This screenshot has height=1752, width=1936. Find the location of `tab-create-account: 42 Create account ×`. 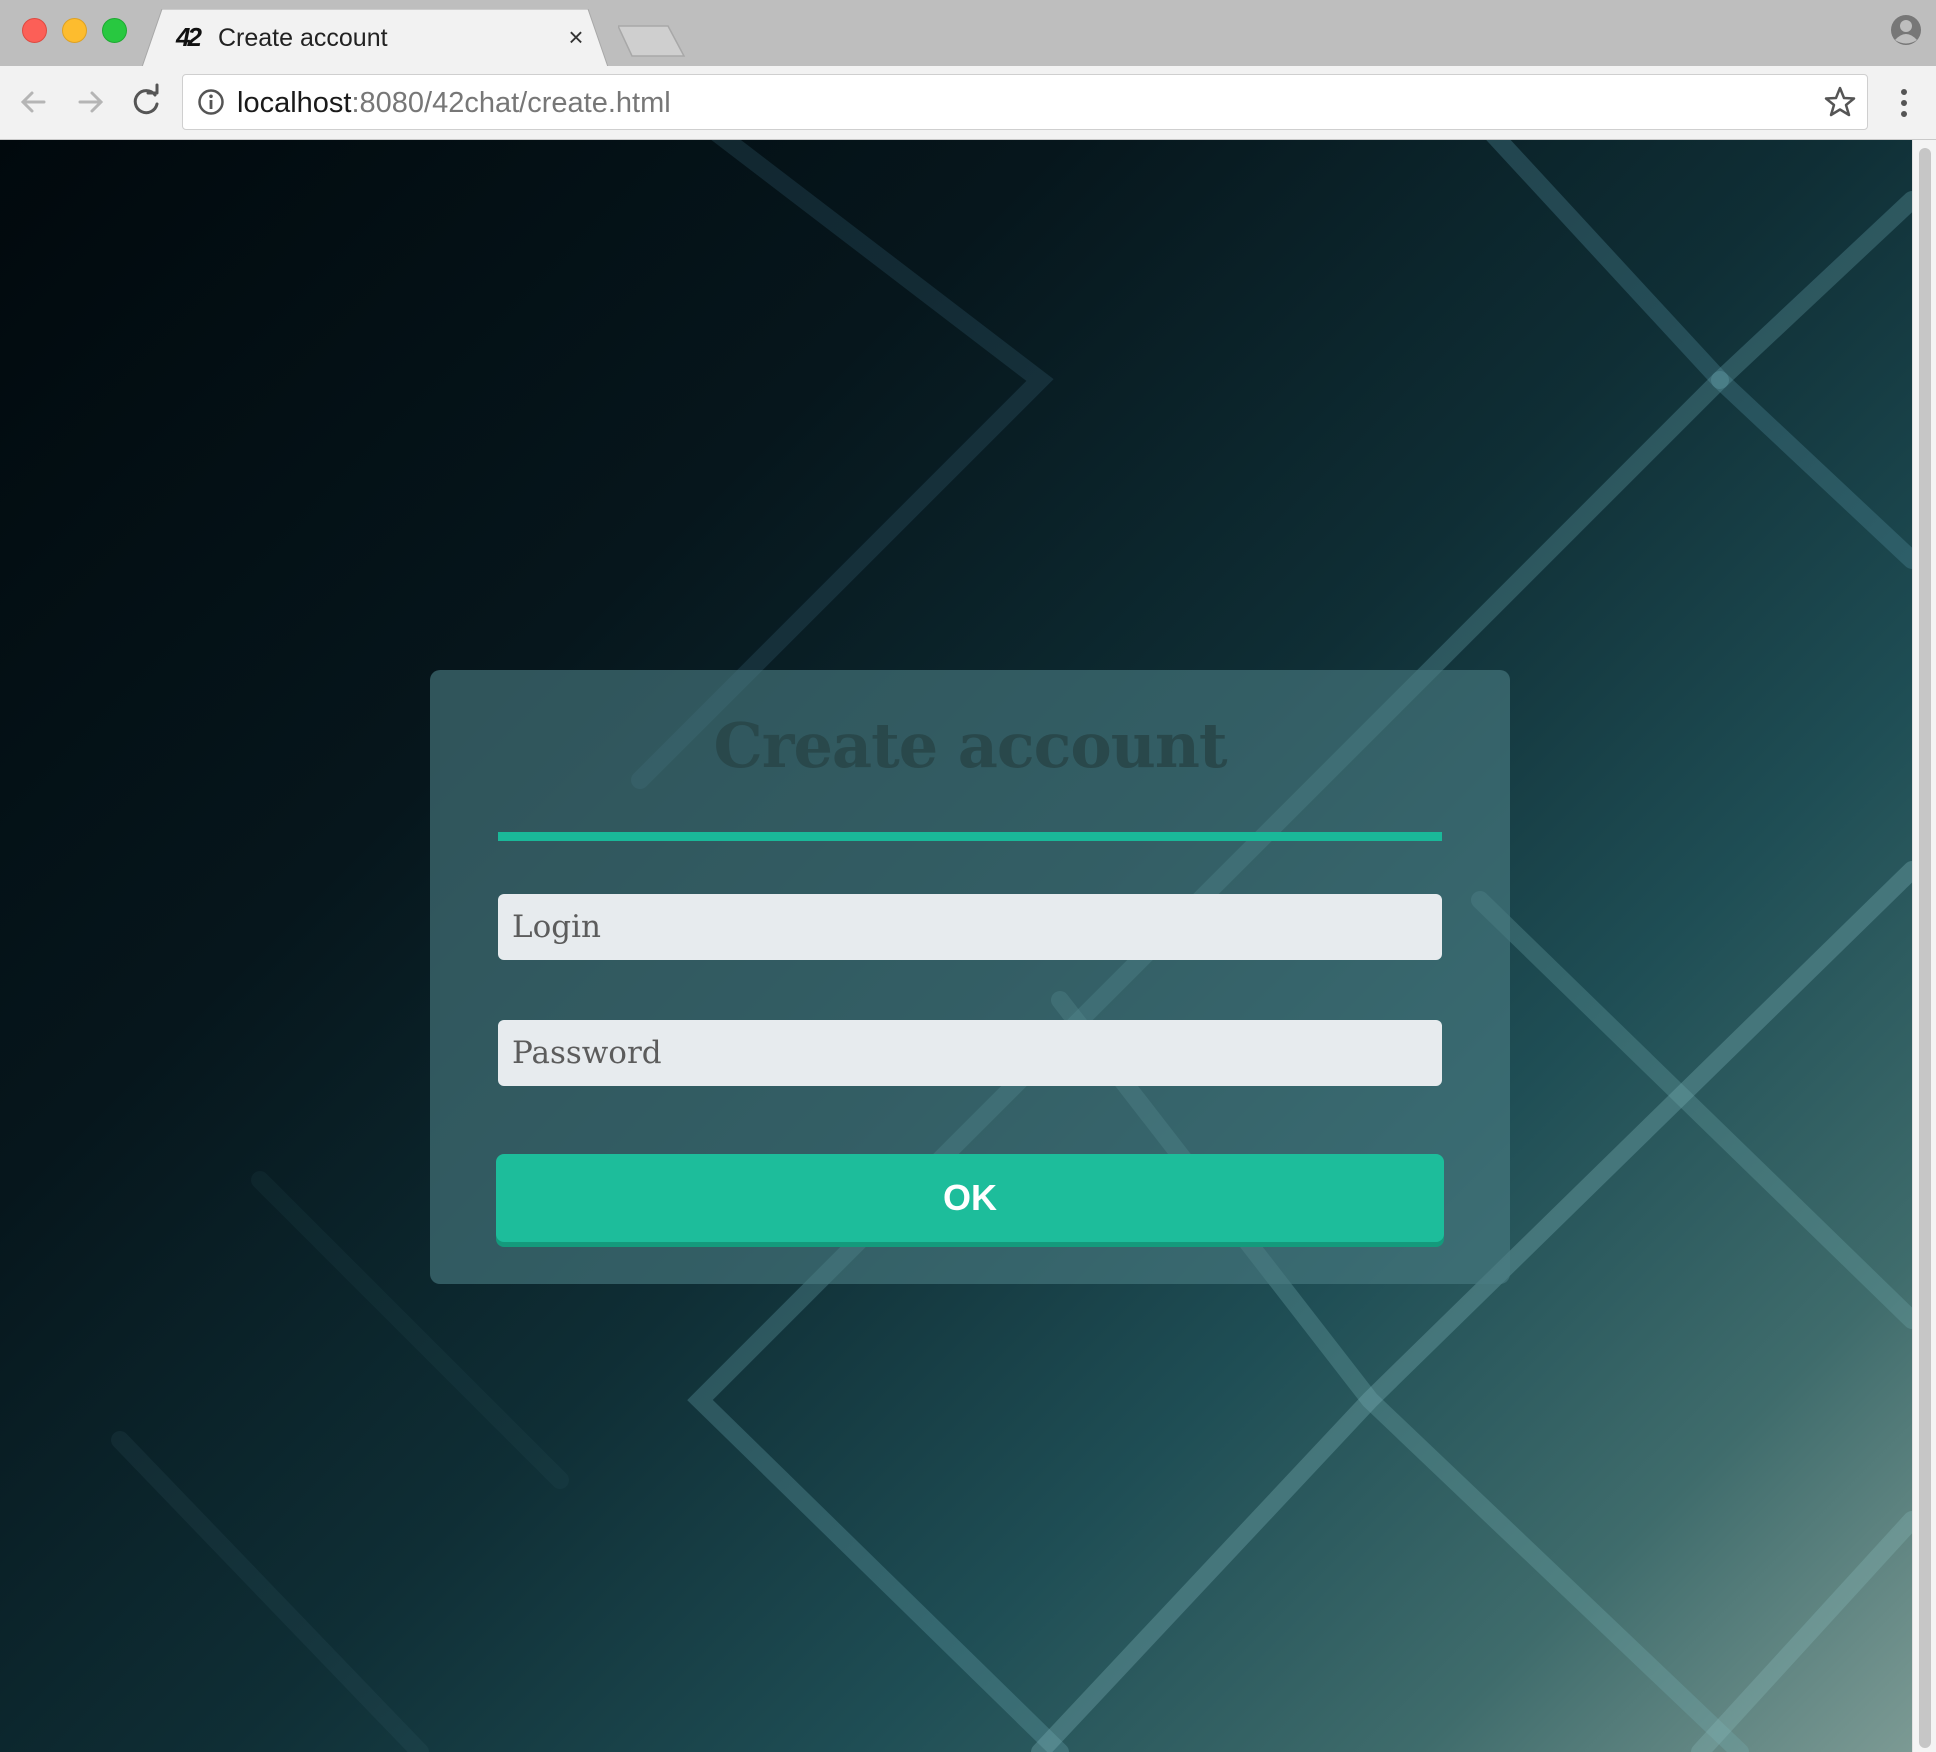

tab-create-account: 42 Create account × is located at coordinates (375, 38).